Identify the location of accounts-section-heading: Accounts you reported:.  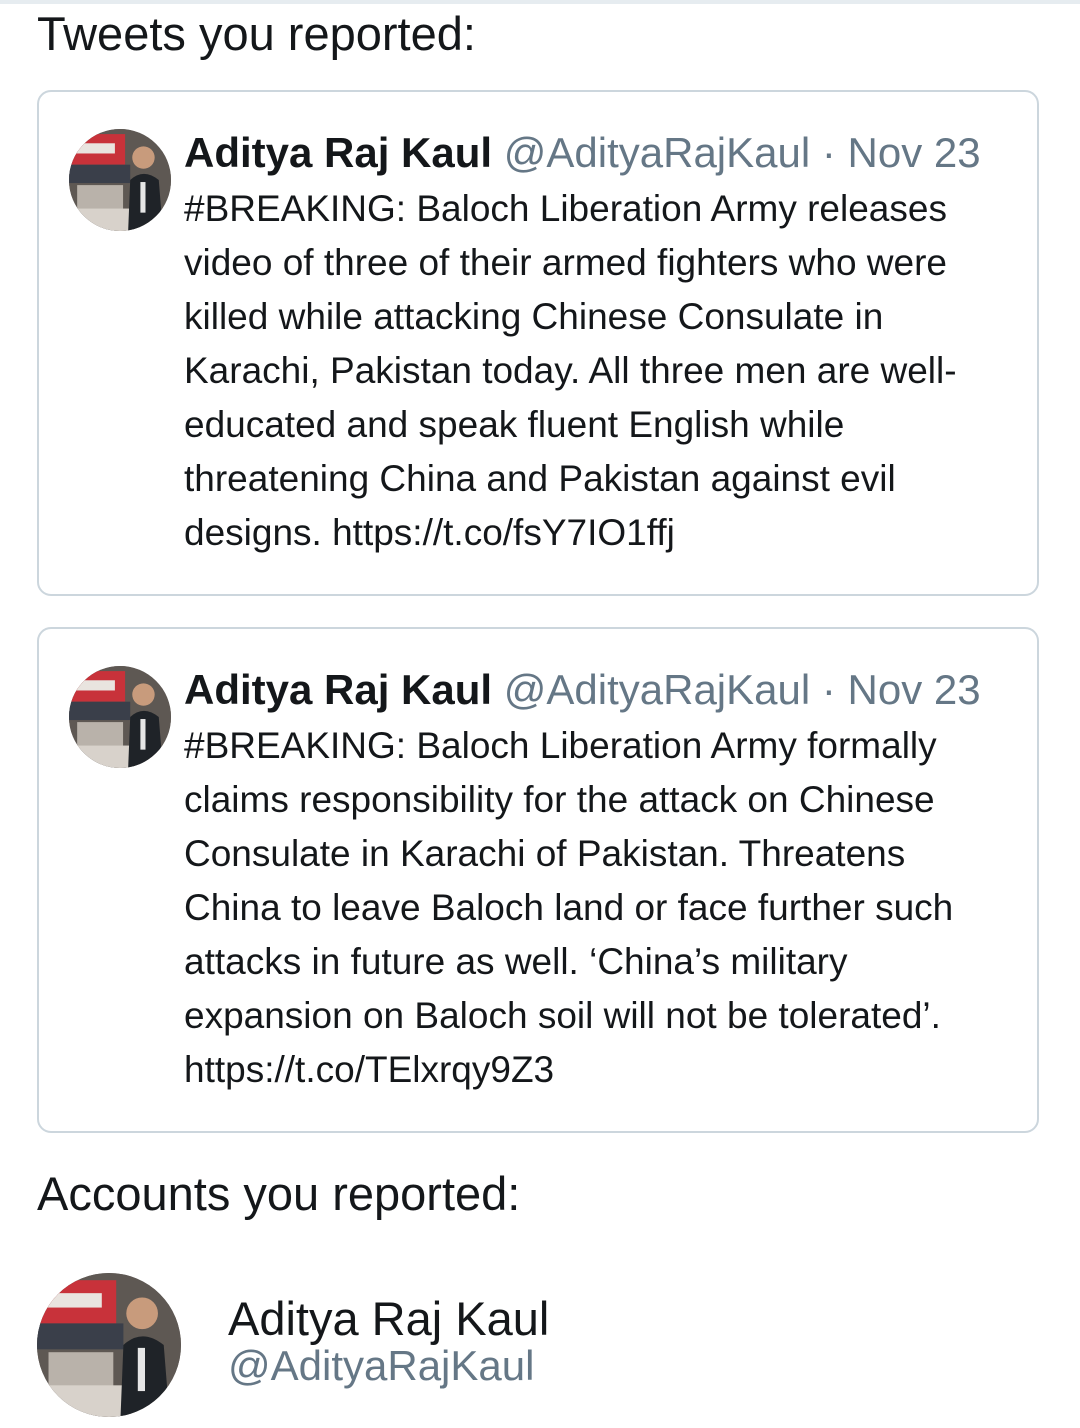
(279, 1193).